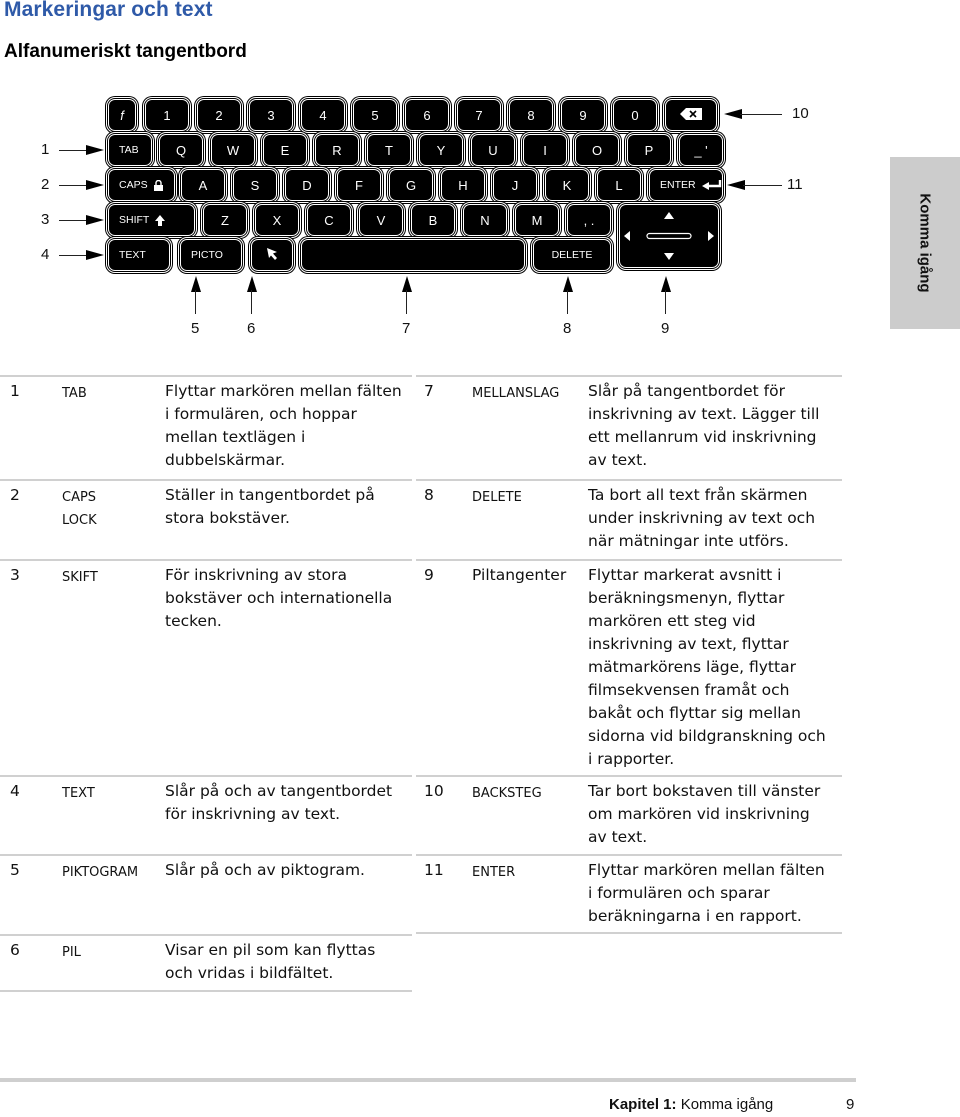 This screenshot has width=960, height=1117. I want to click on desc-line: Slår på och av piktogram., so click(265, 870).